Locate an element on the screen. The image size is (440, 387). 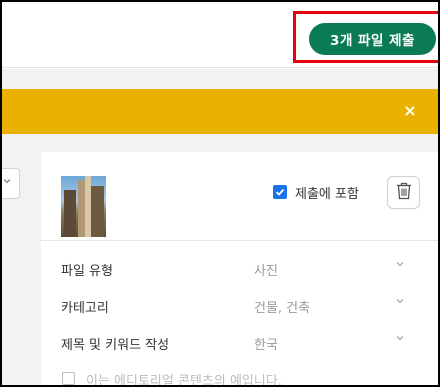
field-row-title-keywords: 제목 및 키워드 작성 한국 is located at coordinates (240, 343).